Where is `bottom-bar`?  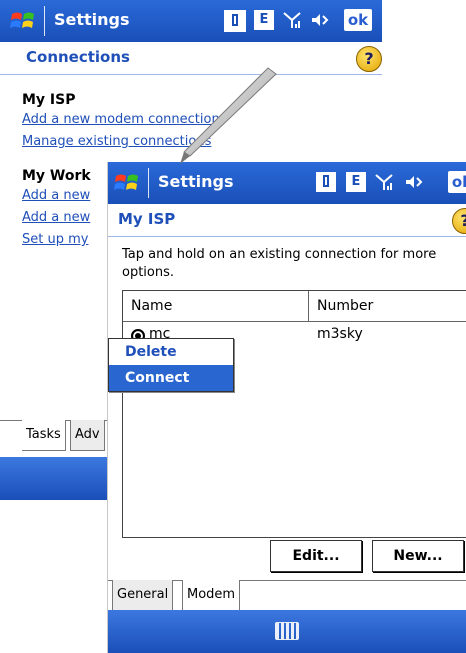 bottom-bar is located at coordinates (287, 631).